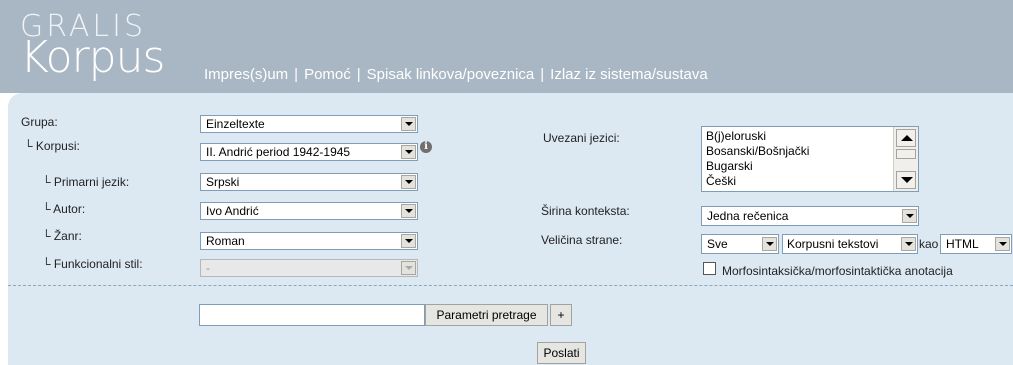  What do you see at coordinates (833, 244) in the screenshot?
I see `tekst-tip-select-value: Korpusni tekstovi` at bounding box center [833, 244].